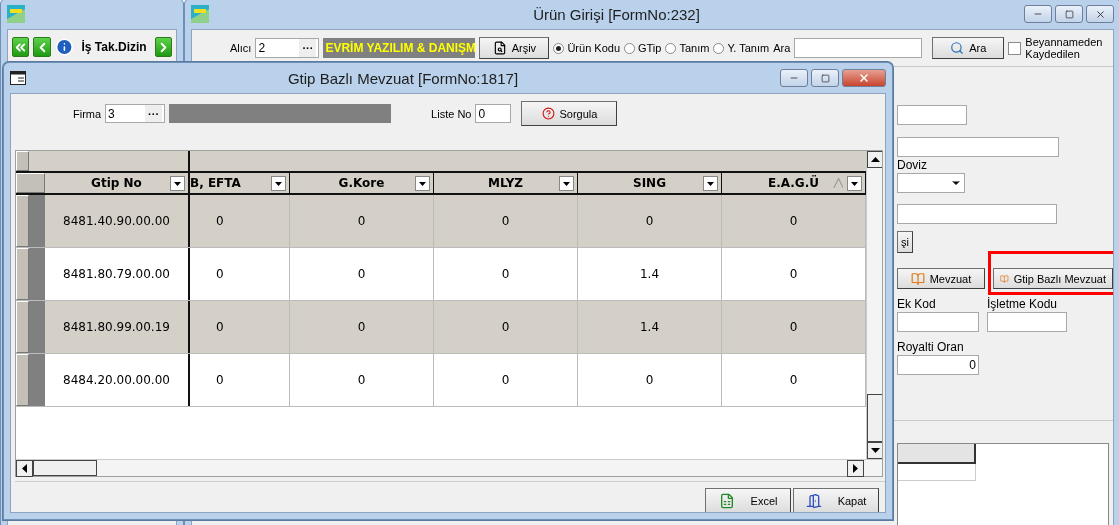 The height and width of the screenshot is (525, 1119). Describe the element at coordinates (569, 113) in the screenshot. I see `query-button: Sorgula` at that location.